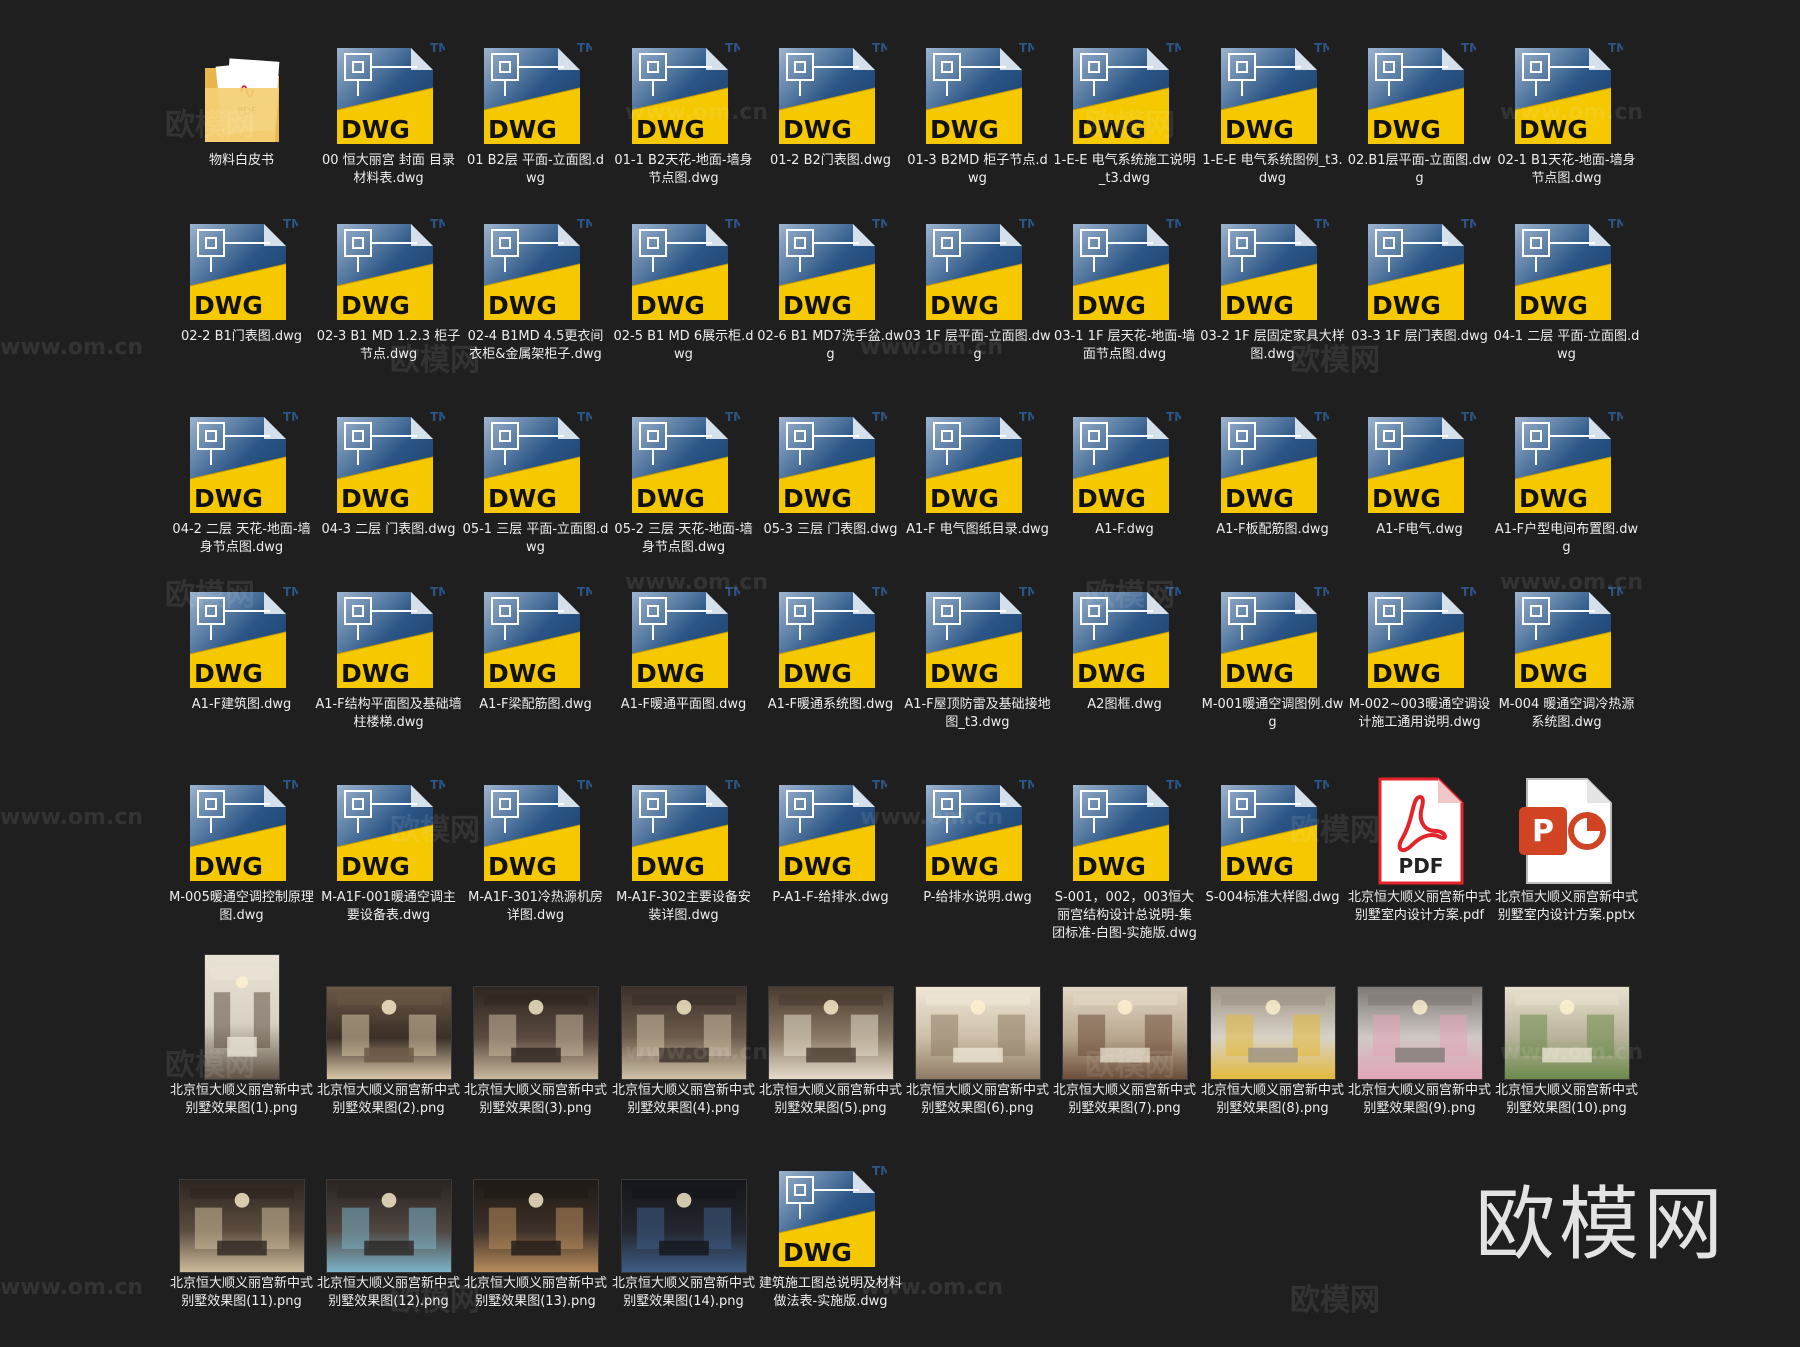  What do you see at coordinates (535, 1039) in the screenshot?
I see `file-item: 北京恒大顺义丽宫新中式别墅效果图(3).png` at bounding box center [535, 1039].